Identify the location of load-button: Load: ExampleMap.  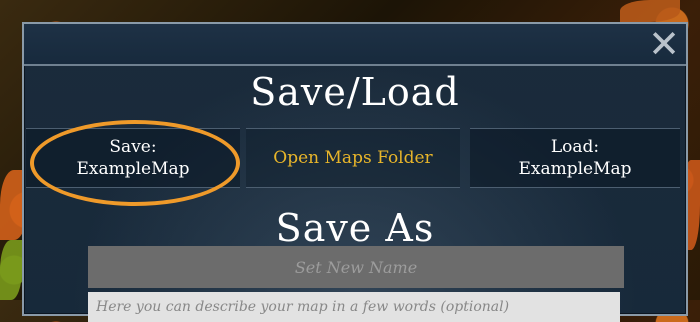
(575, 158).